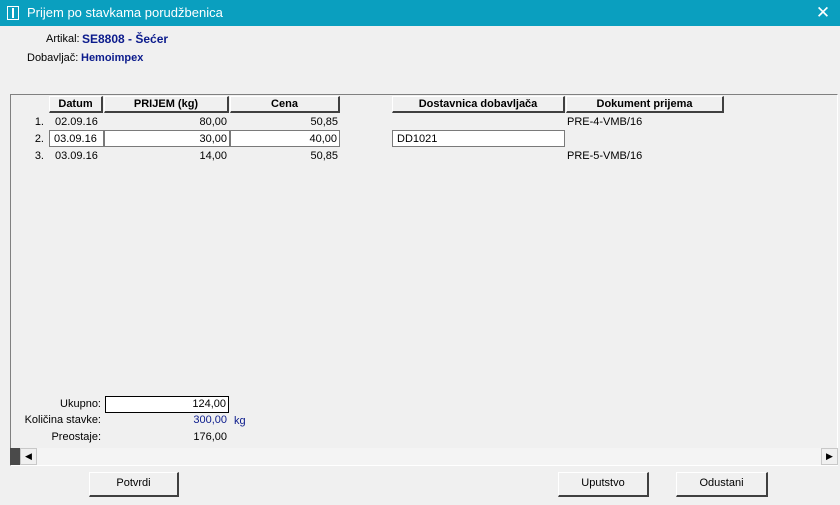 Image resolution: width=840 pixels, height=505 pixels. What do you see at coordinates (76, 138) in the screenshot?
I see `row-datum-input: 03.09.16` at bounding box center [76, 138].